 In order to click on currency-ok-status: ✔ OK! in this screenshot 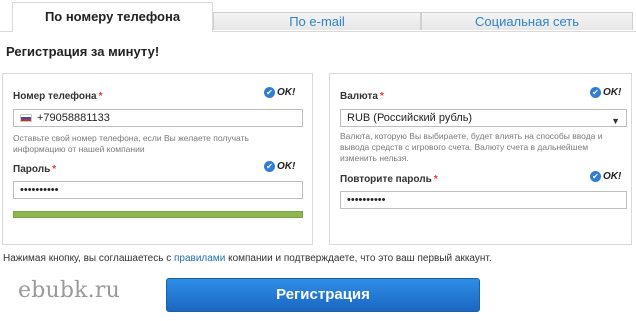, I will do `click(605, 92)`.